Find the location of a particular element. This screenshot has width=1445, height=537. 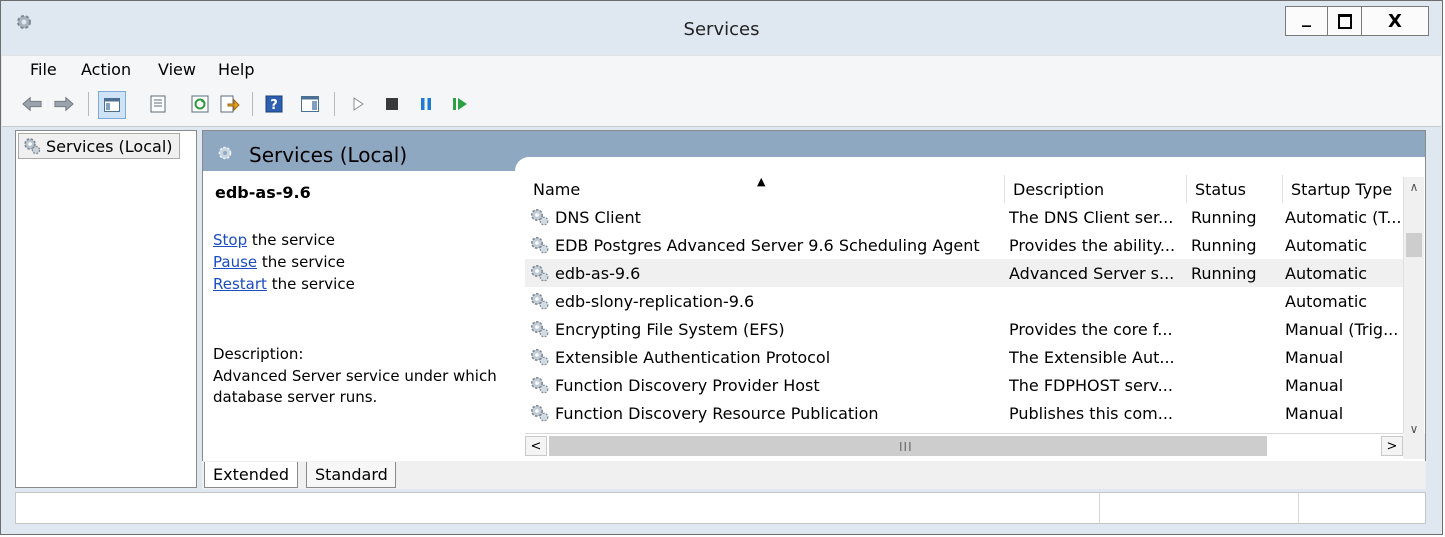

title-bar: Services _ X is located at coordinates (721, 22).